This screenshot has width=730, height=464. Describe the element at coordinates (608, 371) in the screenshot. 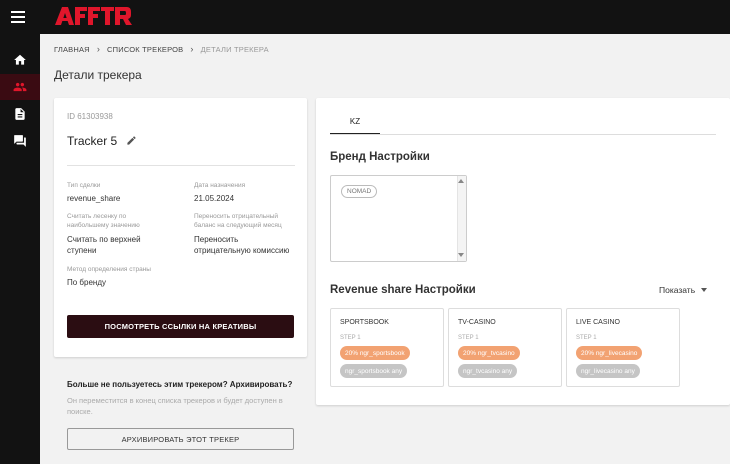

I see `any-chip: ngr_livecasino any` at that location.